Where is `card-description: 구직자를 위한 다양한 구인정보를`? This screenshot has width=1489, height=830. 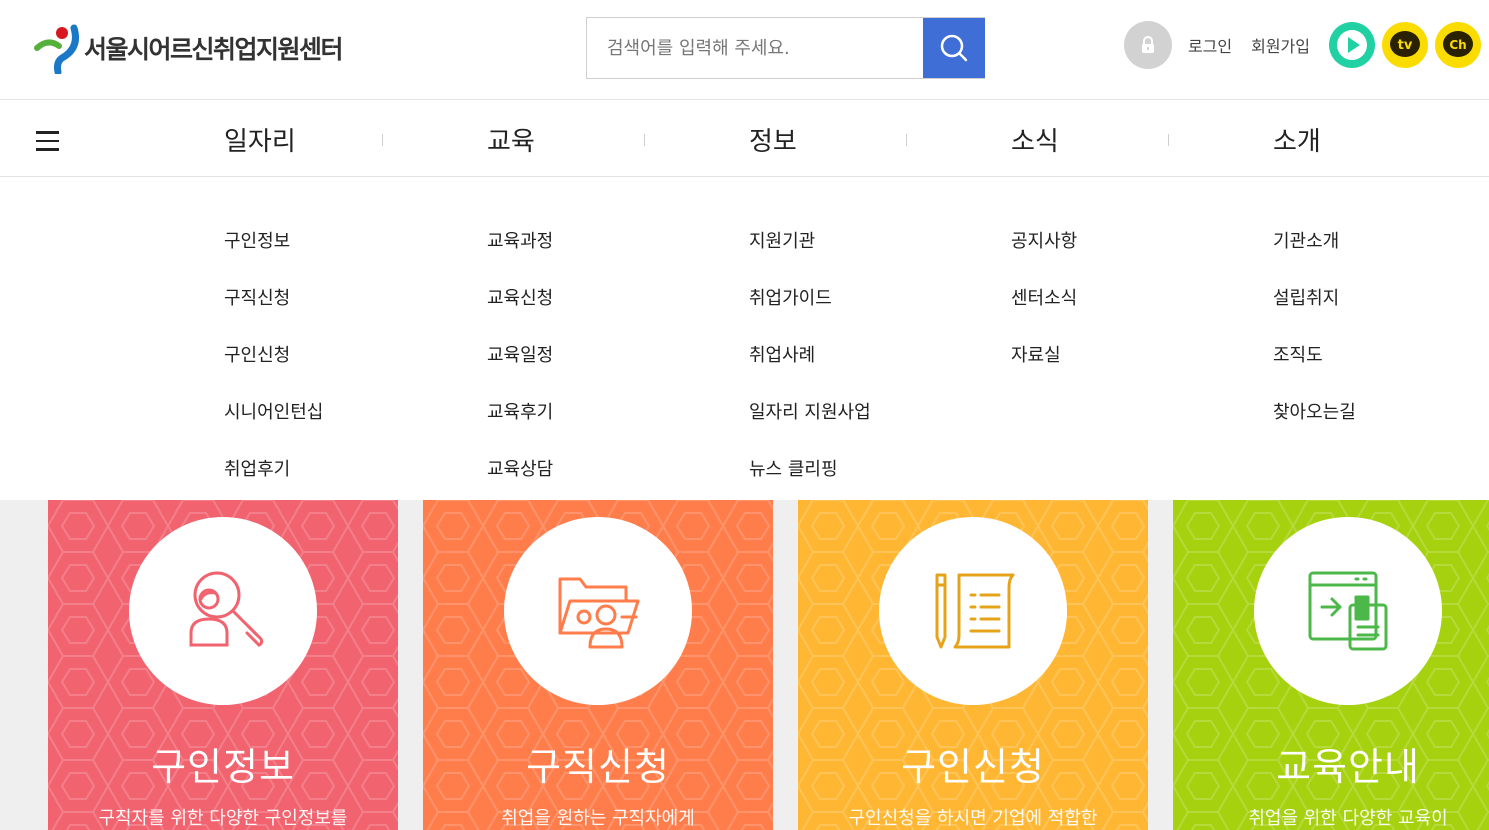 card-description: 구직자를 위한 다양한 구인정보를 is located at coordinates (223, 818).